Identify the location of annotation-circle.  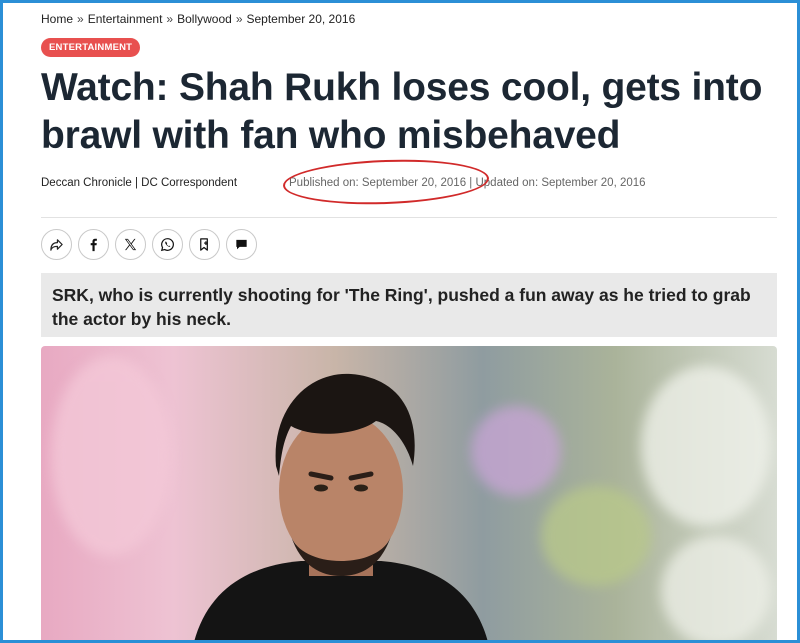
(386, 182).